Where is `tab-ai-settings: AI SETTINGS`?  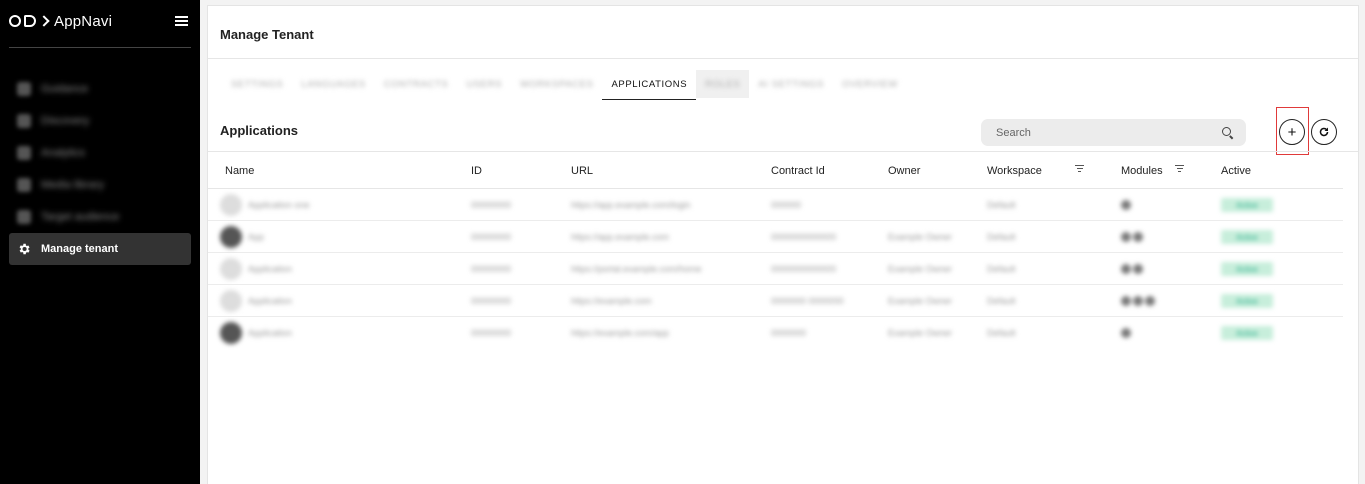
tab-ai-settings: AI SETTINGS is located at coordinates (791, 84).